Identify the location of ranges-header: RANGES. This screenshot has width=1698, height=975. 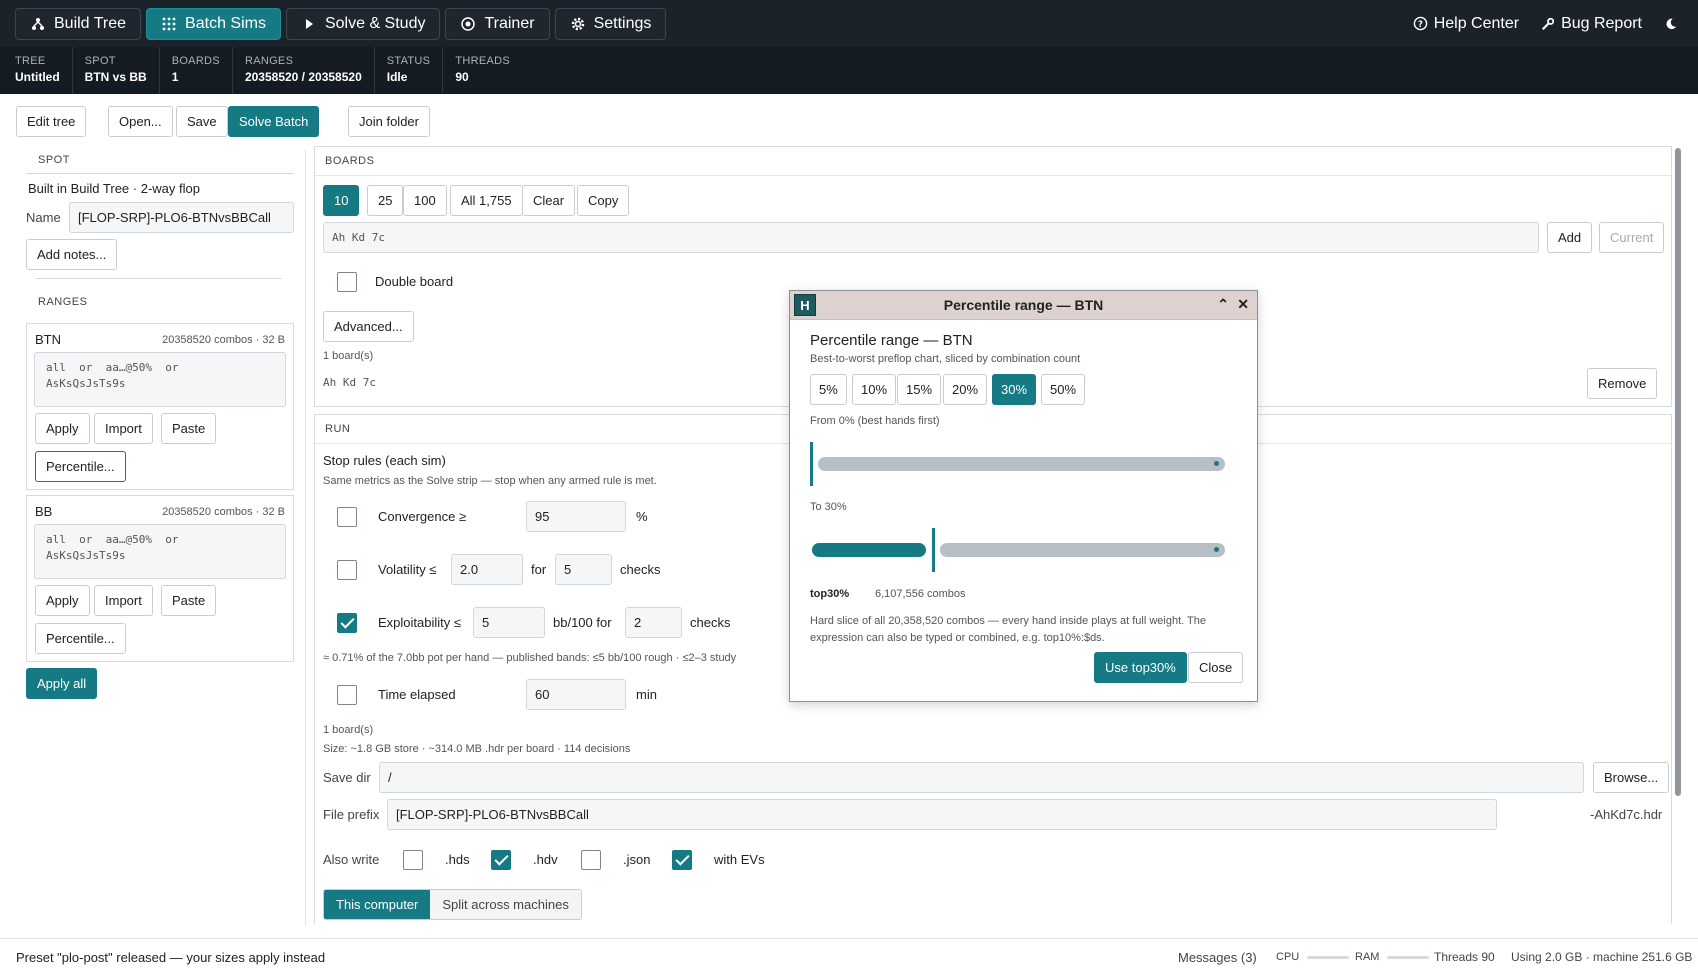
(63, 302).